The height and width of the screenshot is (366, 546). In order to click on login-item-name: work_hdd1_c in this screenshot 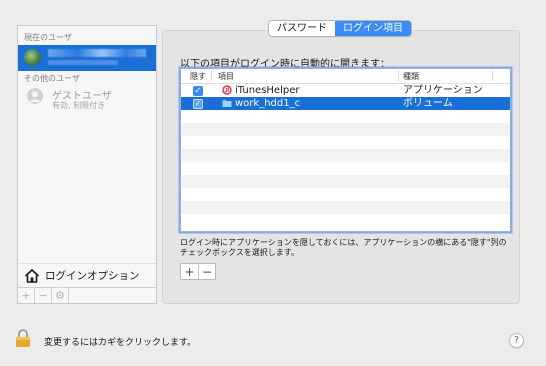, I will do `click(268, 103)`.